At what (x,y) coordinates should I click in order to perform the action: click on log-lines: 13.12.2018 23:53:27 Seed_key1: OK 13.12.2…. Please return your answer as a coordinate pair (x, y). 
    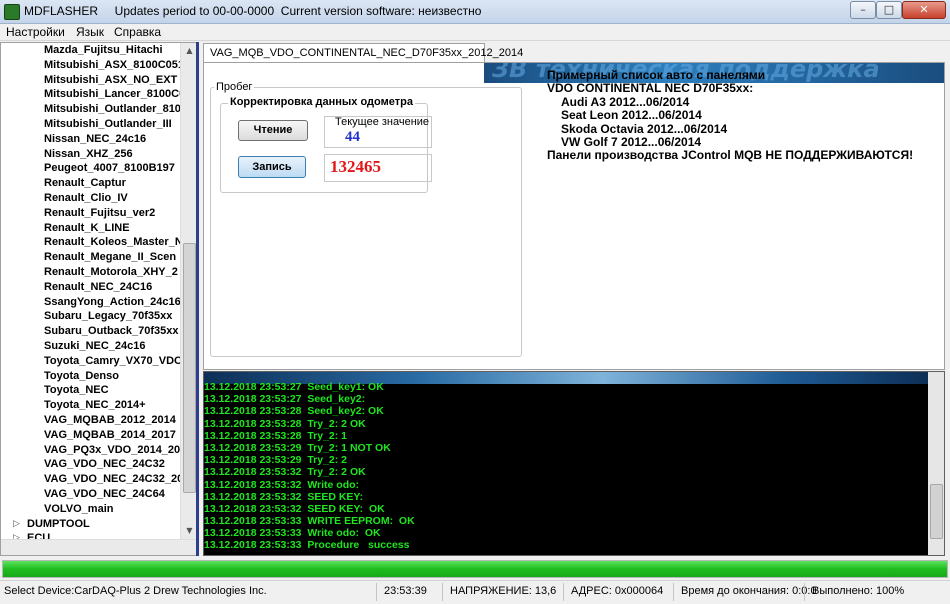
    Looking at the image, I should click on (309, 466).